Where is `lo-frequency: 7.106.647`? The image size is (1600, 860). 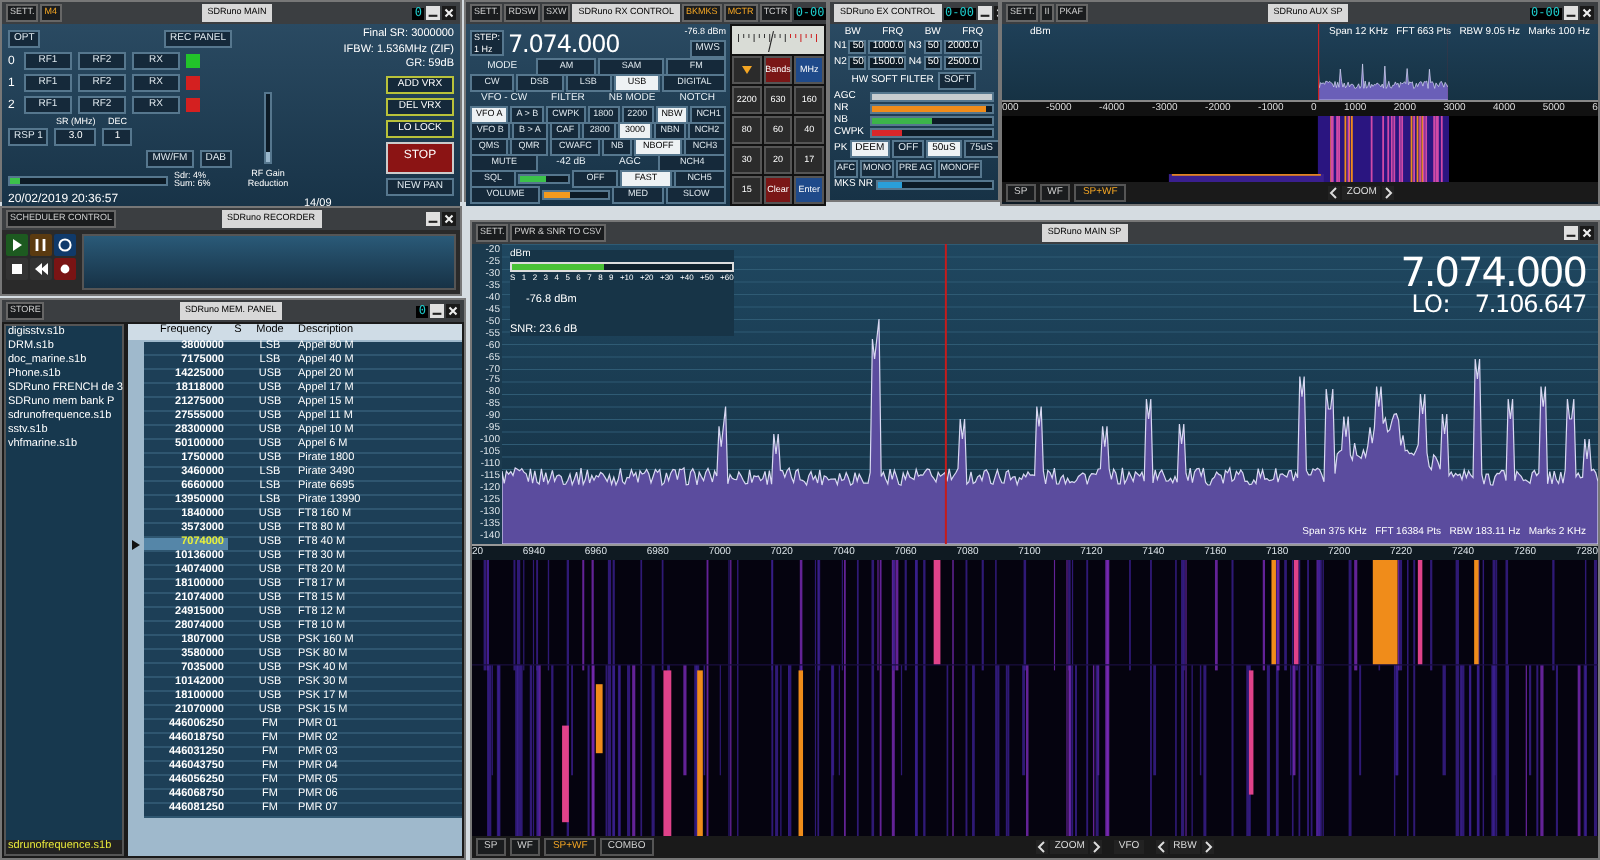 lo-frequency: 7.106.647 is located at coordinates (1530, 304).